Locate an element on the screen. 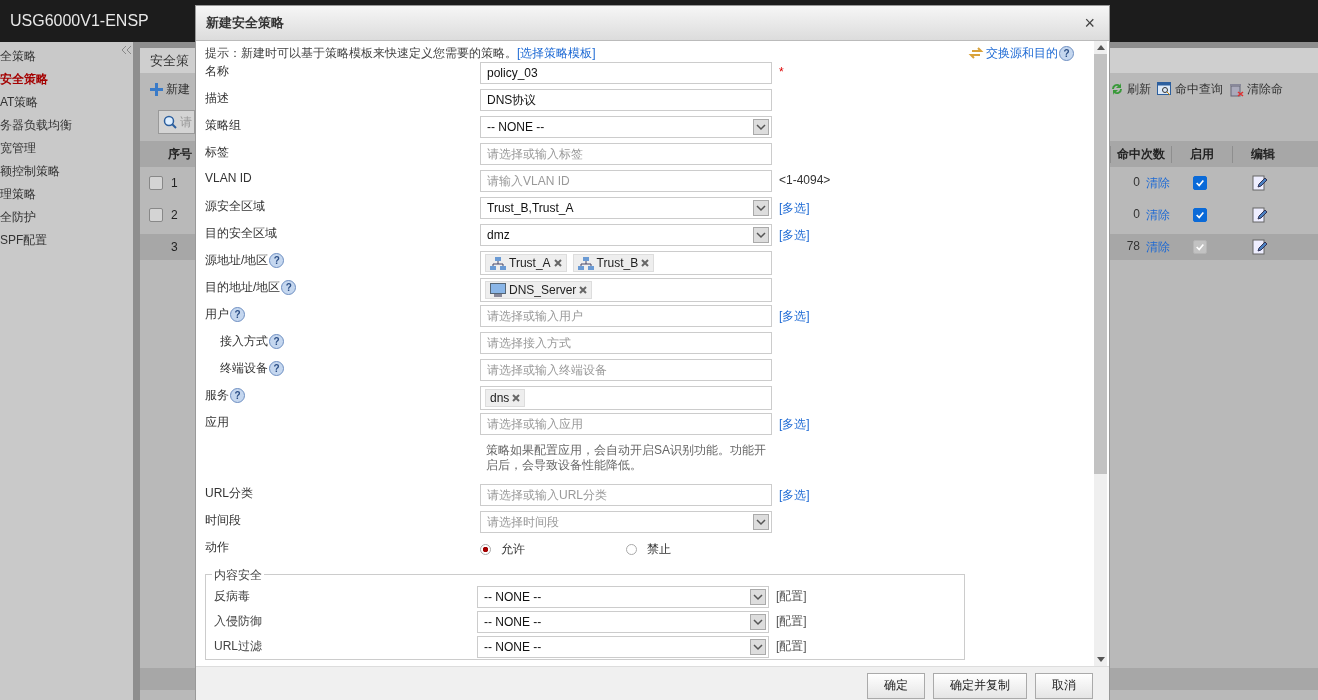 This screenshot has width=1318, height=700. close-button: × is located at coordinates (1089, 23).